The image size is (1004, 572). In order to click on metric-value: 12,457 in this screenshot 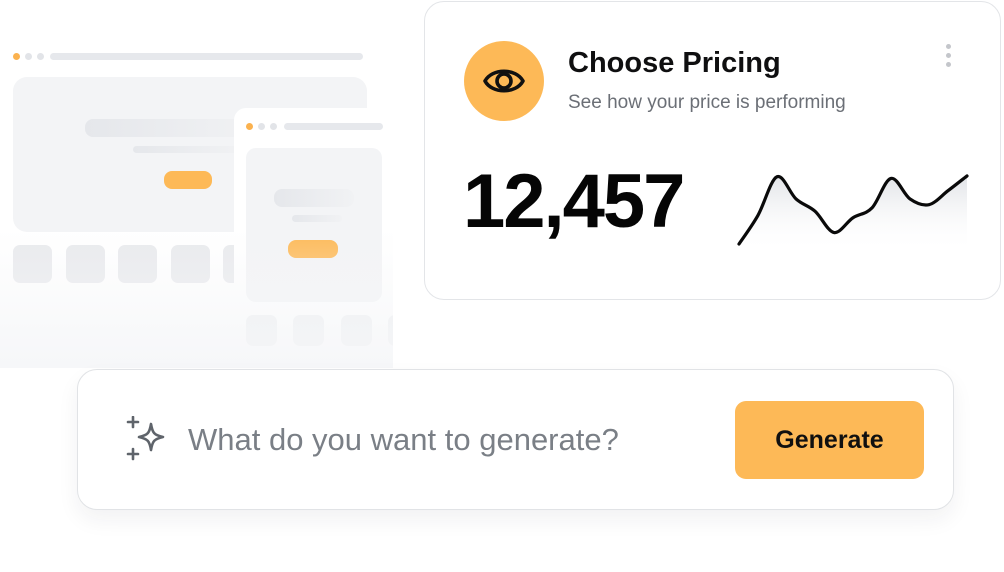, I will do `click(574, 201)`.